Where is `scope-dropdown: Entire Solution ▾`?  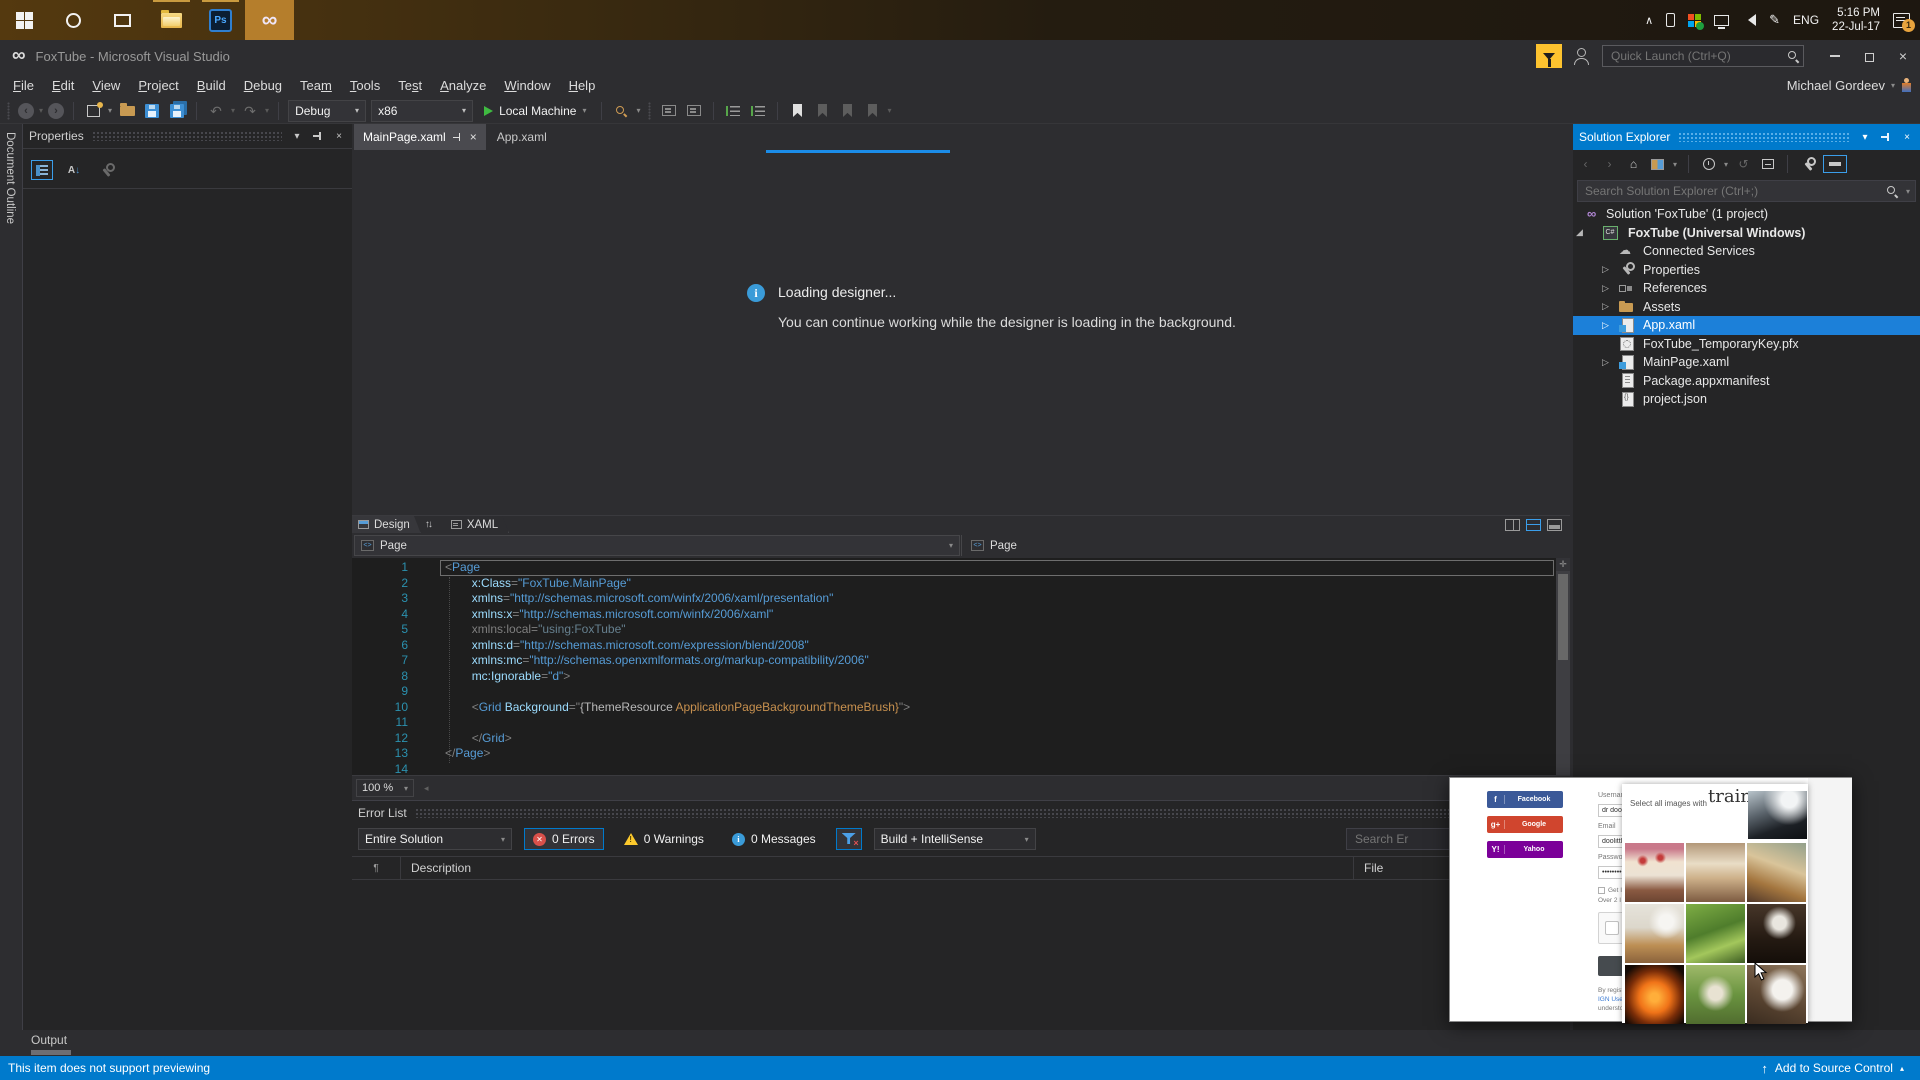 scope-dropdown: Entire Solution ▾ is located at coordinates (435, 839).